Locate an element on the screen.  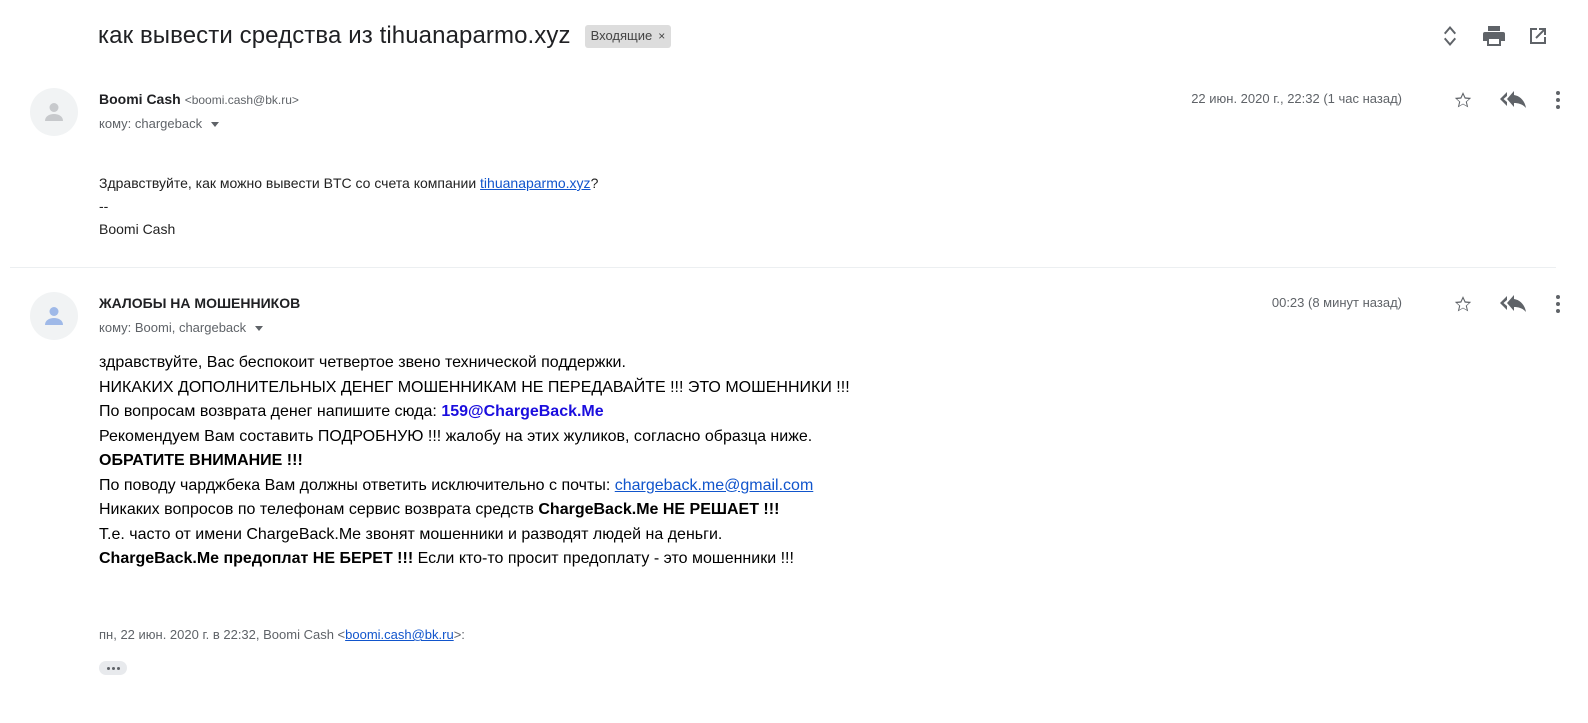
message-date: 00:23 (8 минут назад) is located at coordinates (1336, 302).